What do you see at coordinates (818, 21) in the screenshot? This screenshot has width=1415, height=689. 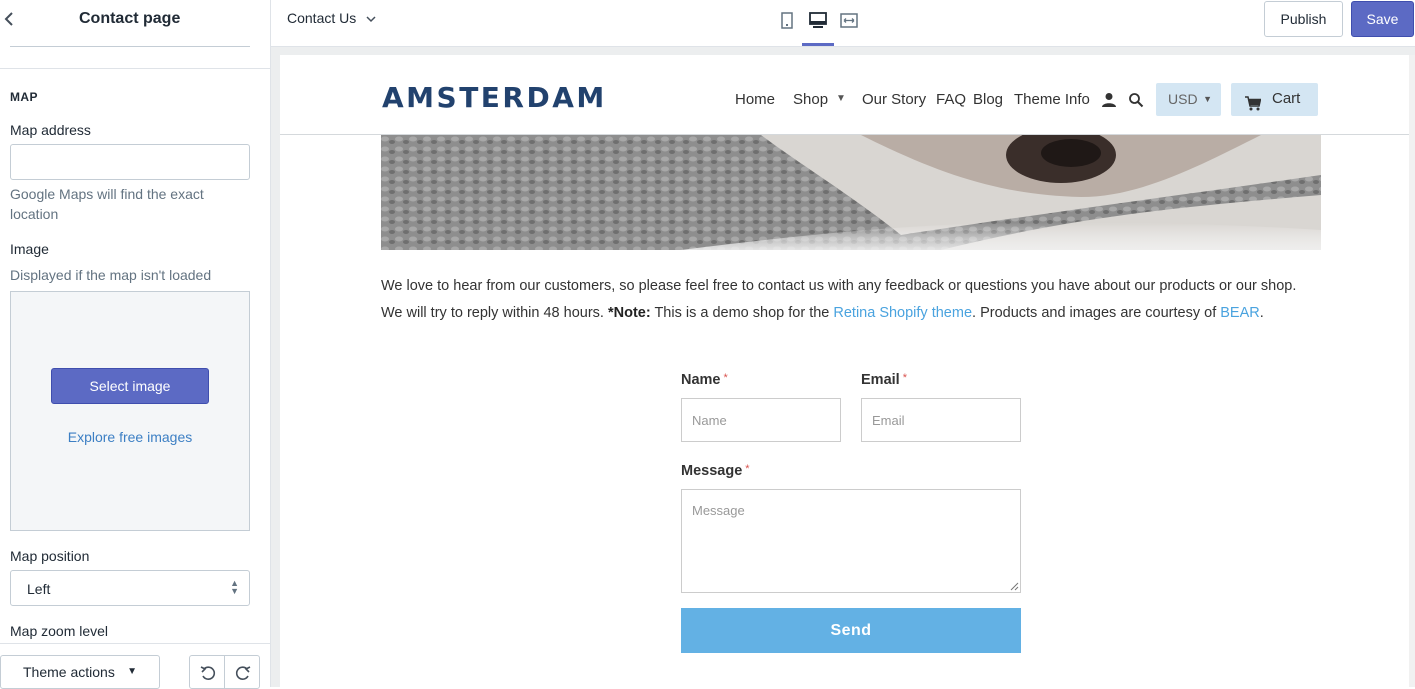 I see `desktop-icon` at bounding box center [818, 21].